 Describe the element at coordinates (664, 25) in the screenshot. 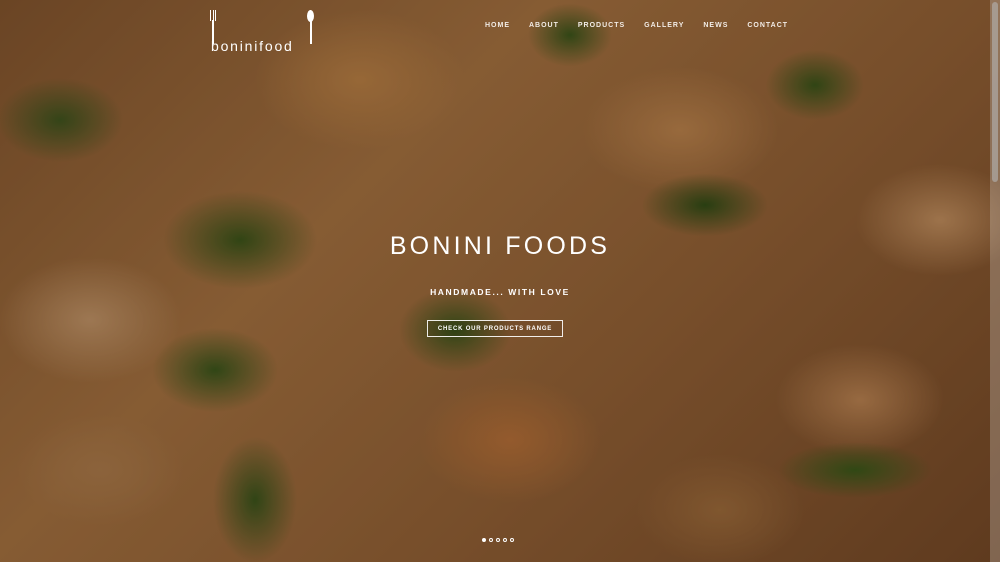

I see `nav-gallery: GALLERY` at that location.